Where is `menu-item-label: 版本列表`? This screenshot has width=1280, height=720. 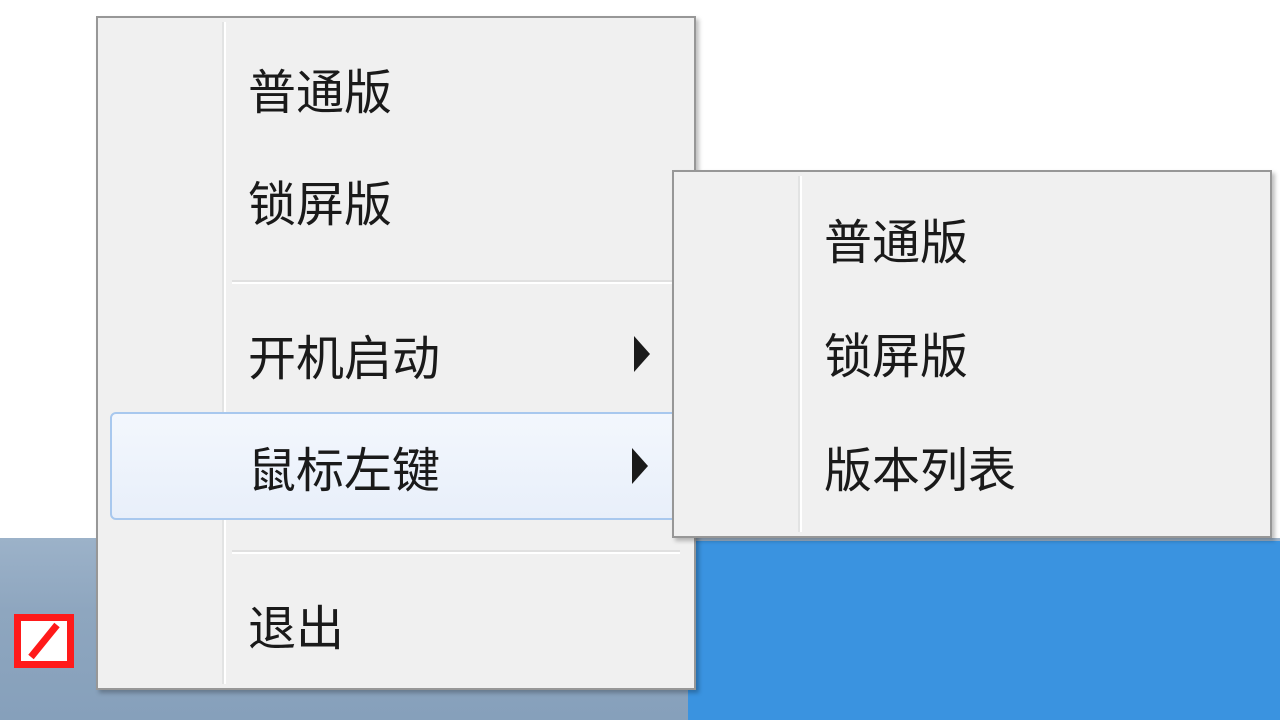 menu-item-label: 版本列表 is located at coordinates (920, 471).